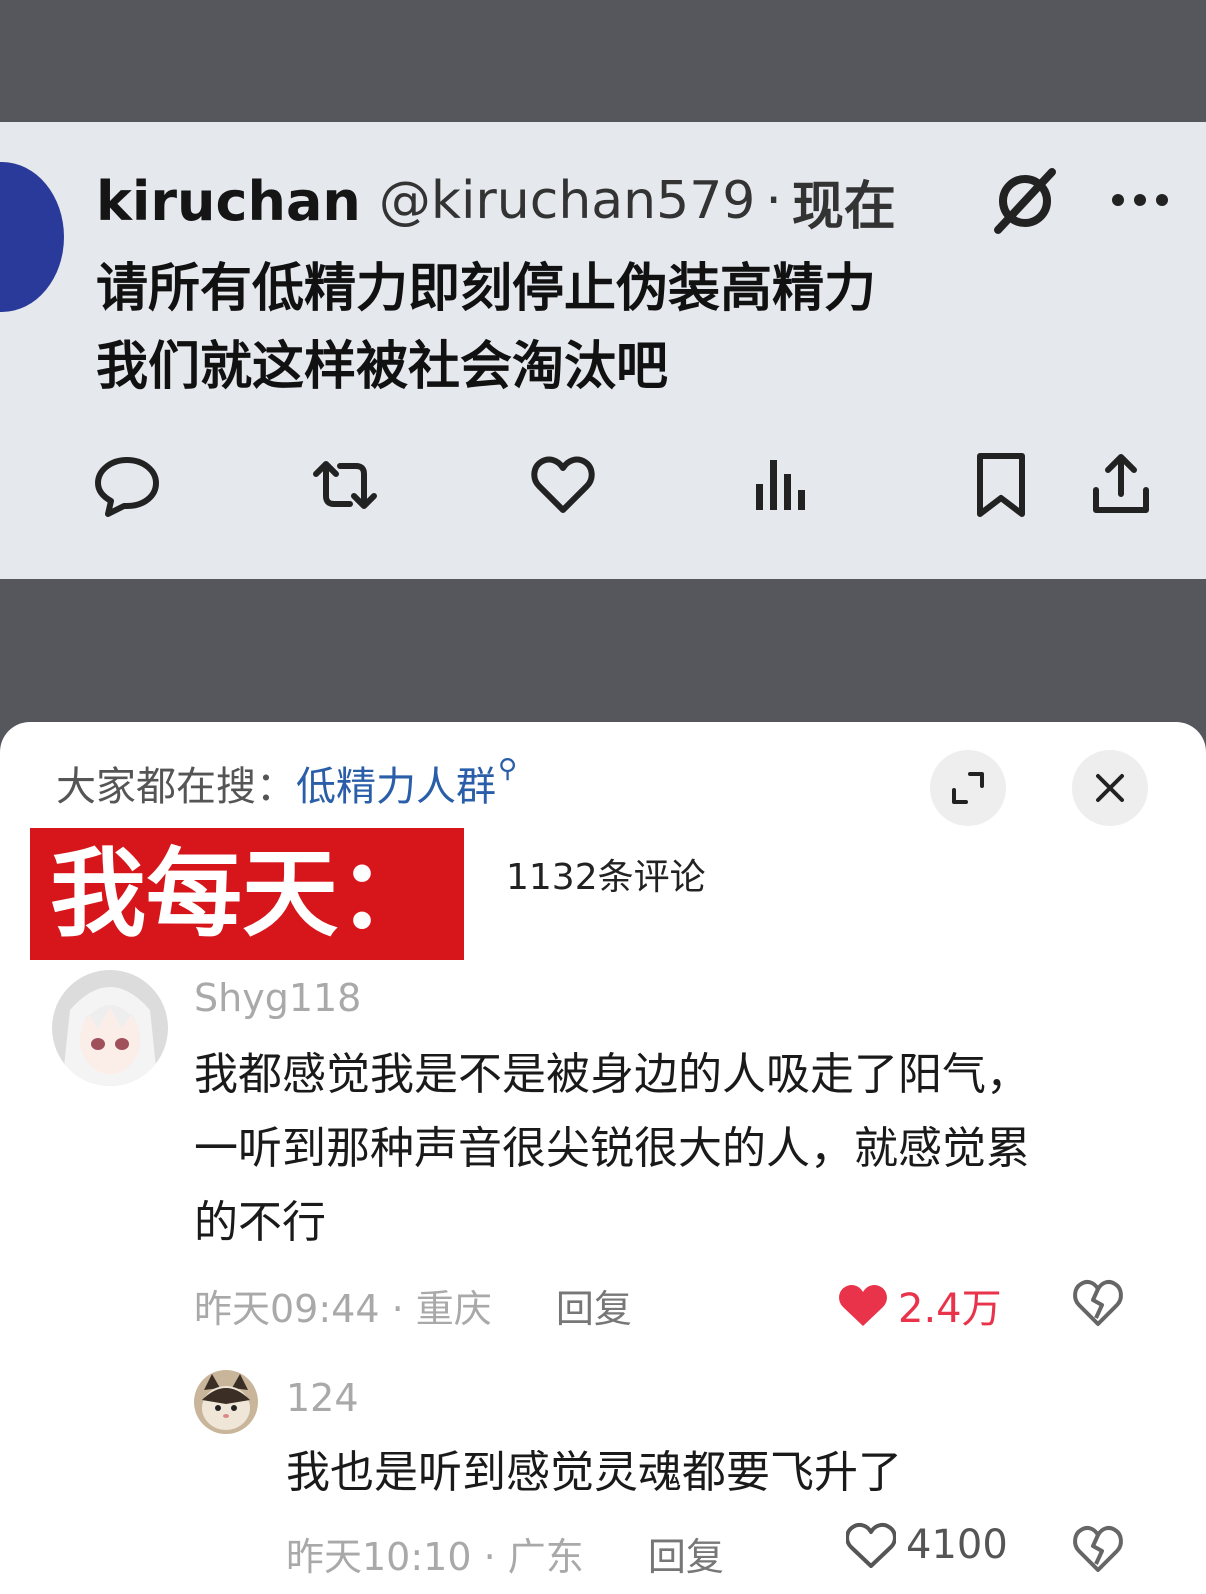  Describe the element at coordinates (32, 237) in the screenshot. I see `tweet-avatar` at that location.